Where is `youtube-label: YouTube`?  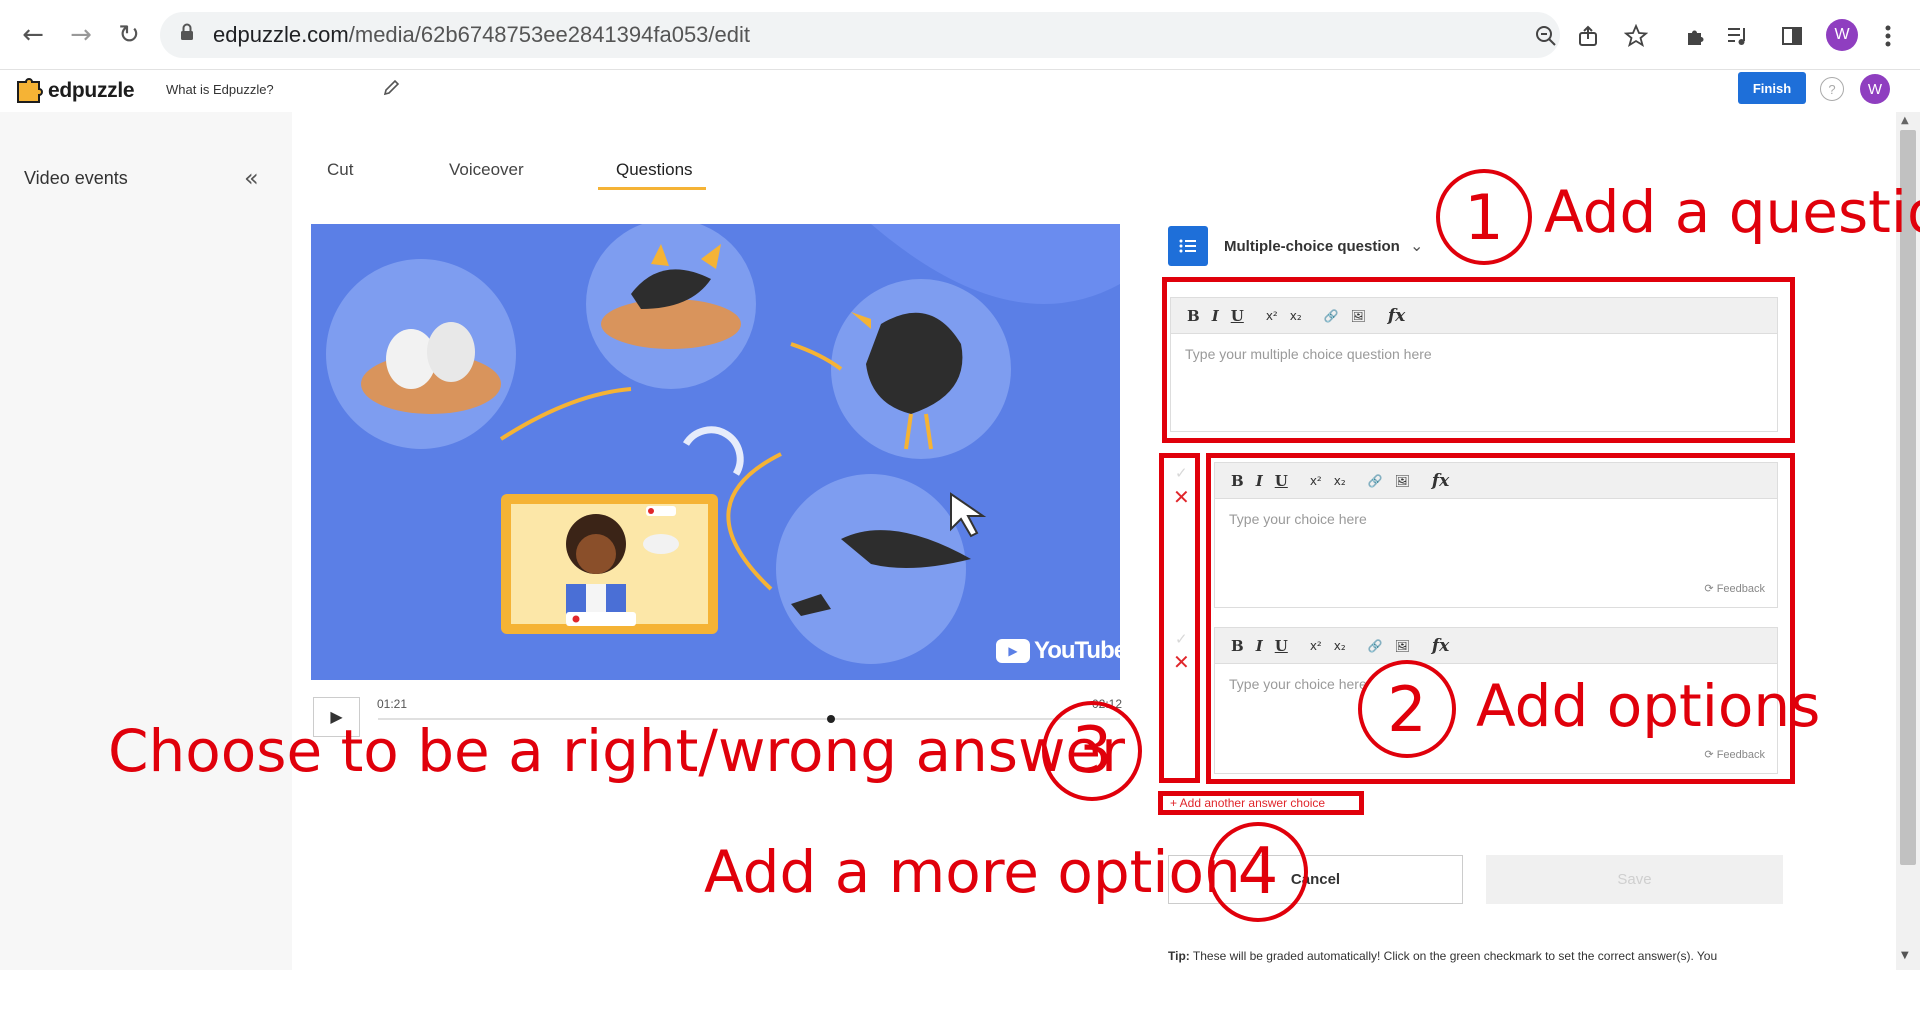 youtube-label: YouTube is located at coordinates (1080, 650).